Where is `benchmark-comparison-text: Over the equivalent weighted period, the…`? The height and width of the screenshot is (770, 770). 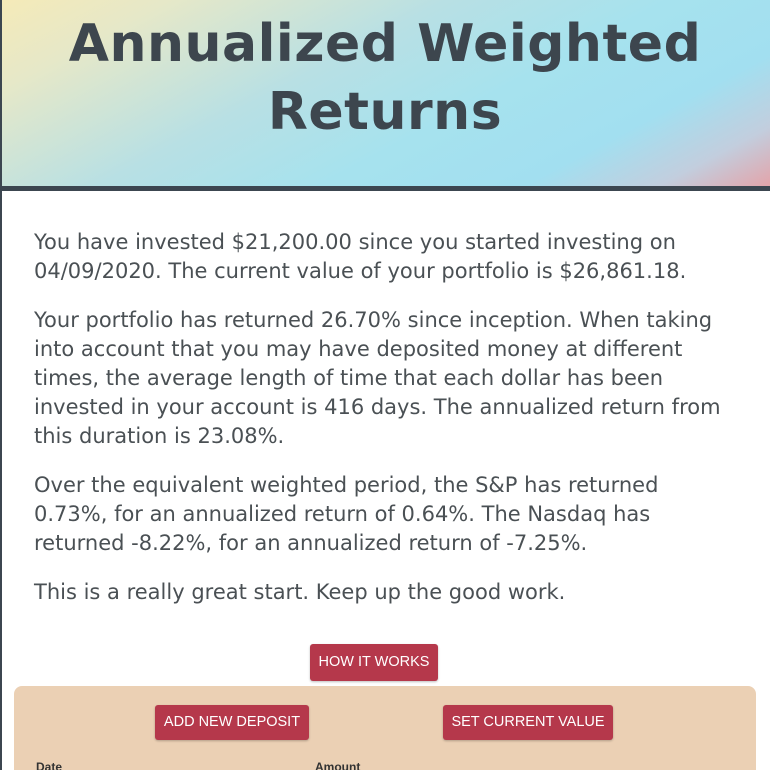 benchmark-comparison-text: Over the equivalent weighted period, the… is located at coordinates (346, 514).